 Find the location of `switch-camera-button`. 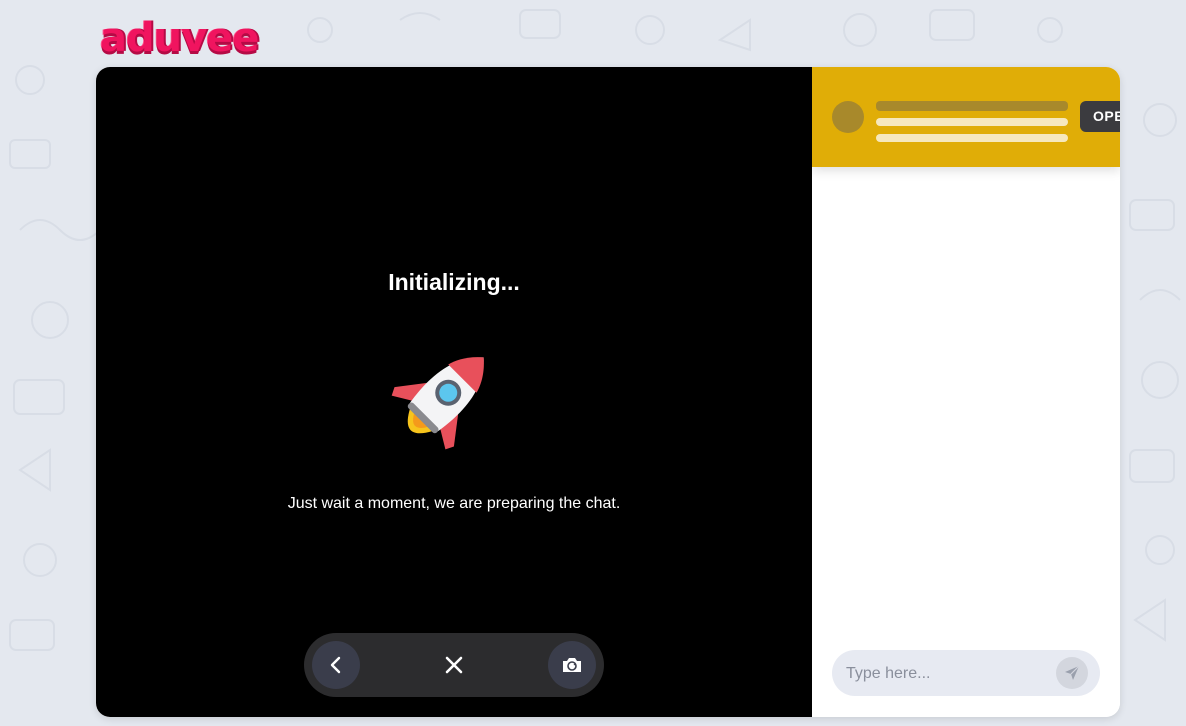

switch-camera-button is located at coordinates (572, 665).